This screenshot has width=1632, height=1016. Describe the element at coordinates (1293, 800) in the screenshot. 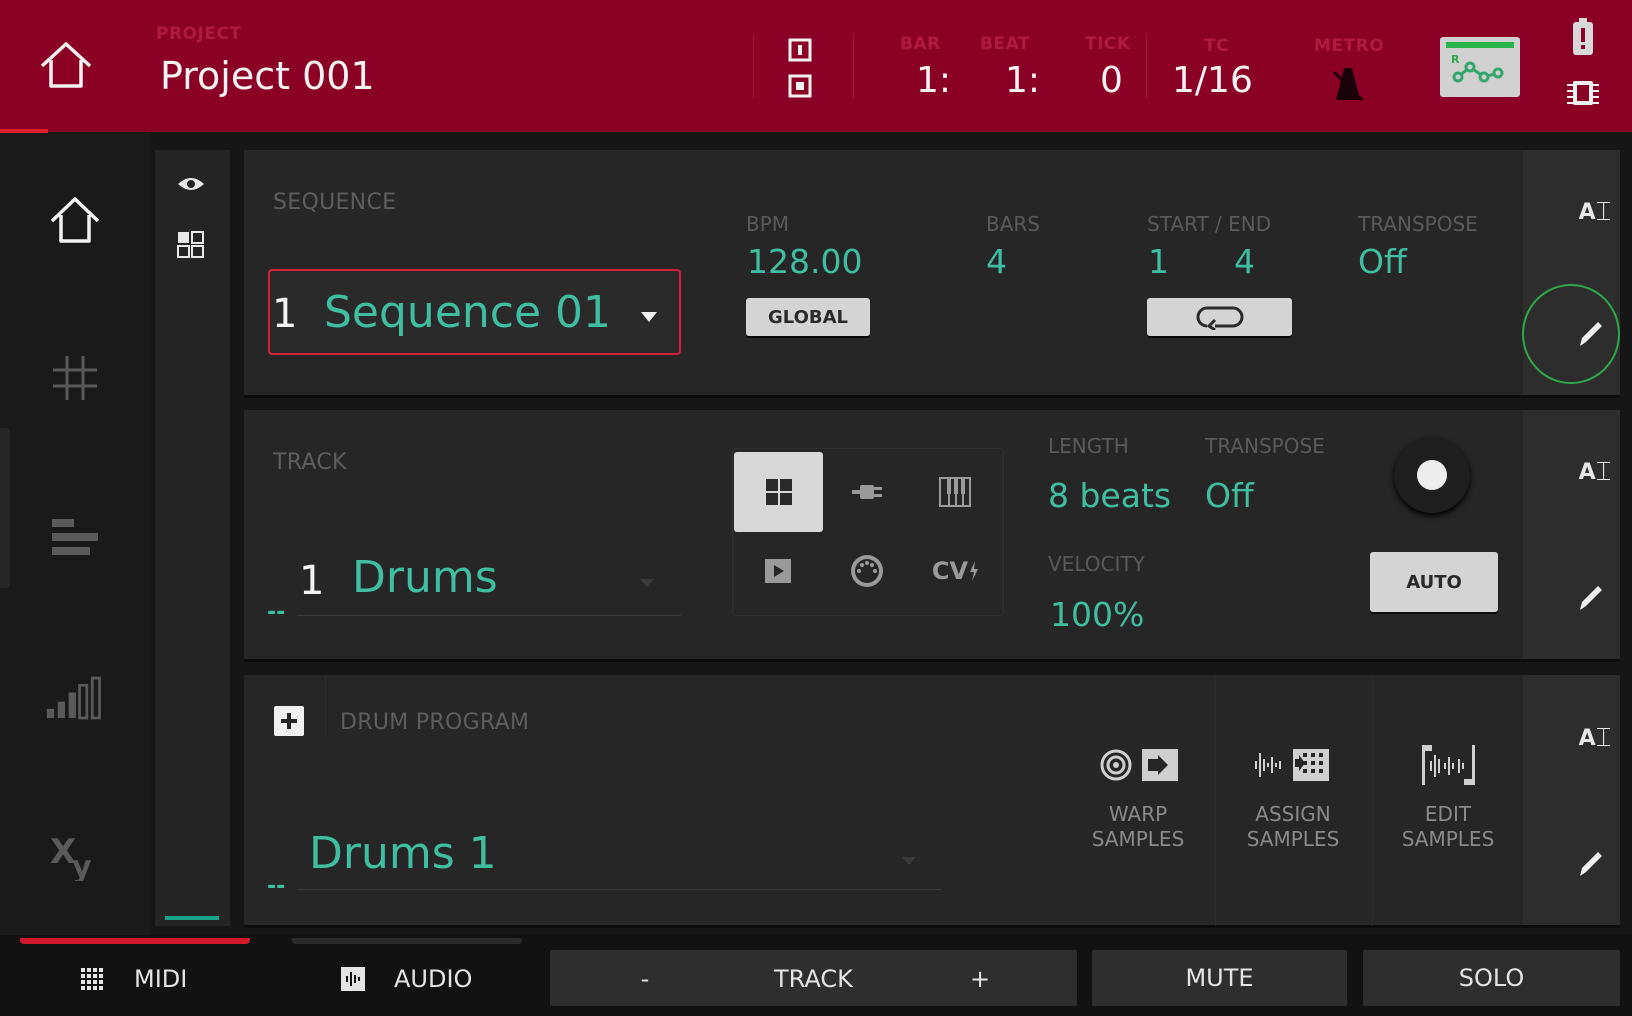

I see `assign-samples-button: ASSIGN SAMPLES` at that location.